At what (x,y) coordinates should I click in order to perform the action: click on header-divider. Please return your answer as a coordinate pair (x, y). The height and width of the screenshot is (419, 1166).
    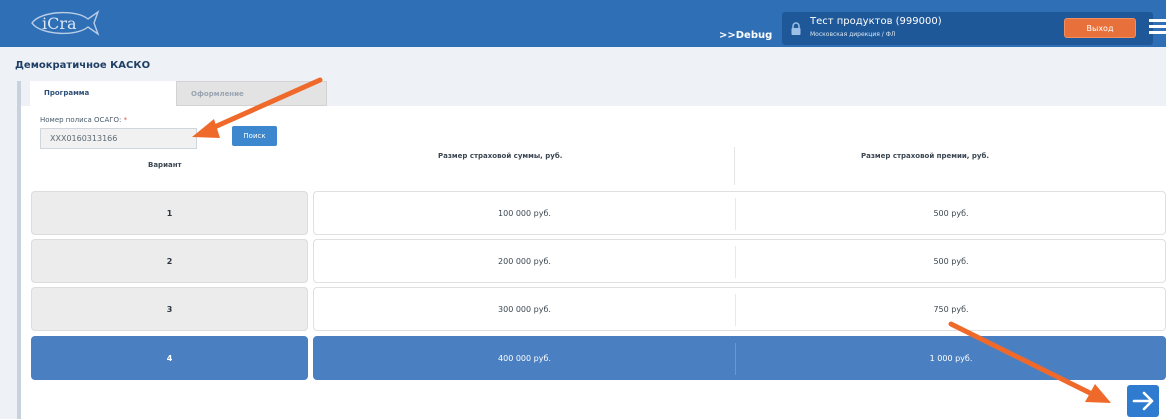
    Looking at the image, I should click on (734, 166).